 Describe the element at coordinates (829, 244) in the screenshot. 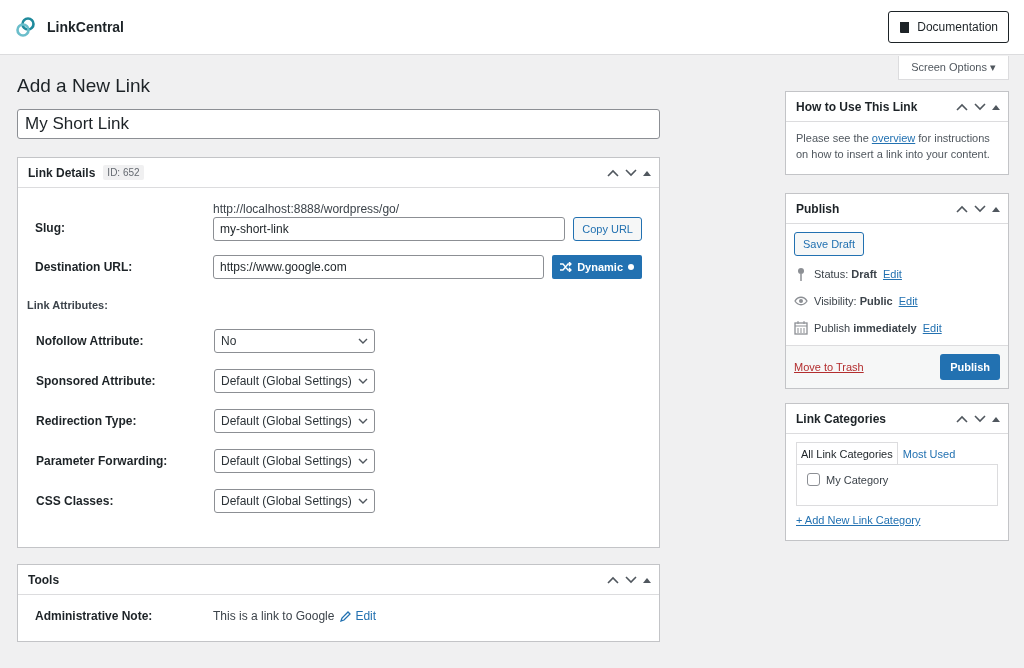

I see `save-draft-button: Save Draft` at that location.